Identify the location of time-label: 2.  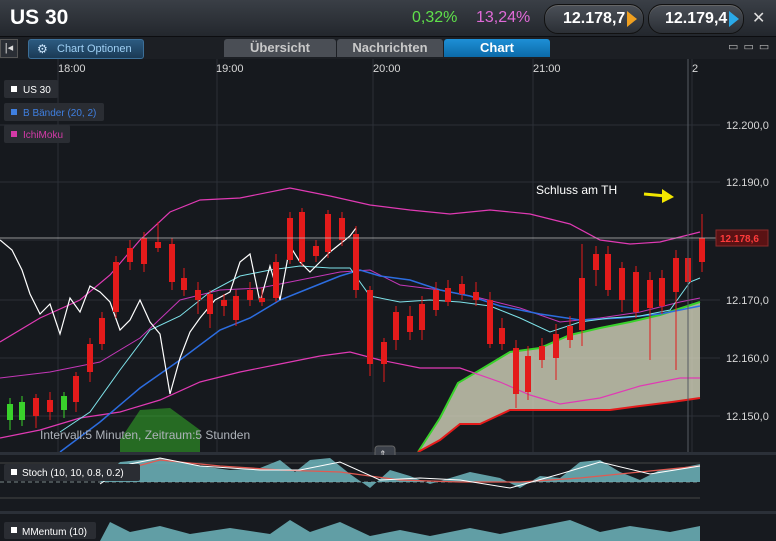
(695, 69).